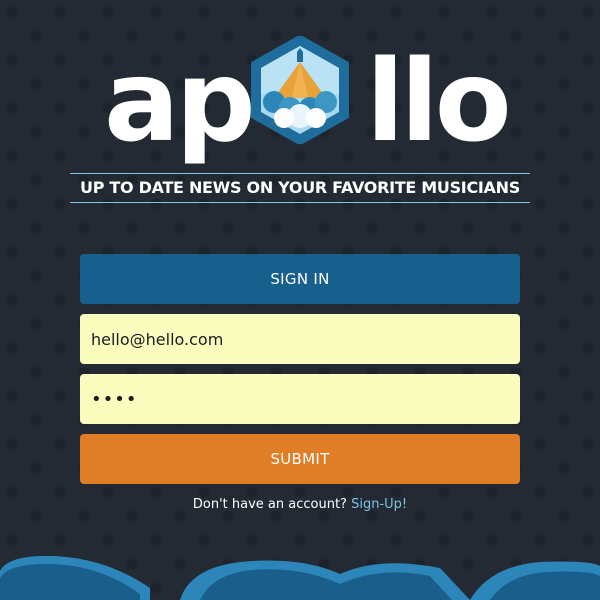 The image size is (600, 600). Describe the element at coordinates (300, 399) in the screenshot. I see `password-field` at that location.